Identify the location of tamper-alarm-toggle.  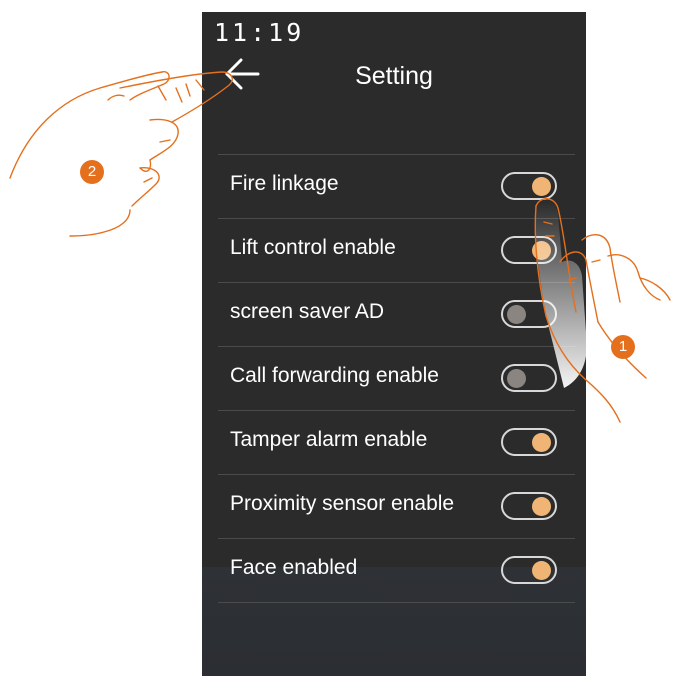
(529, 442).